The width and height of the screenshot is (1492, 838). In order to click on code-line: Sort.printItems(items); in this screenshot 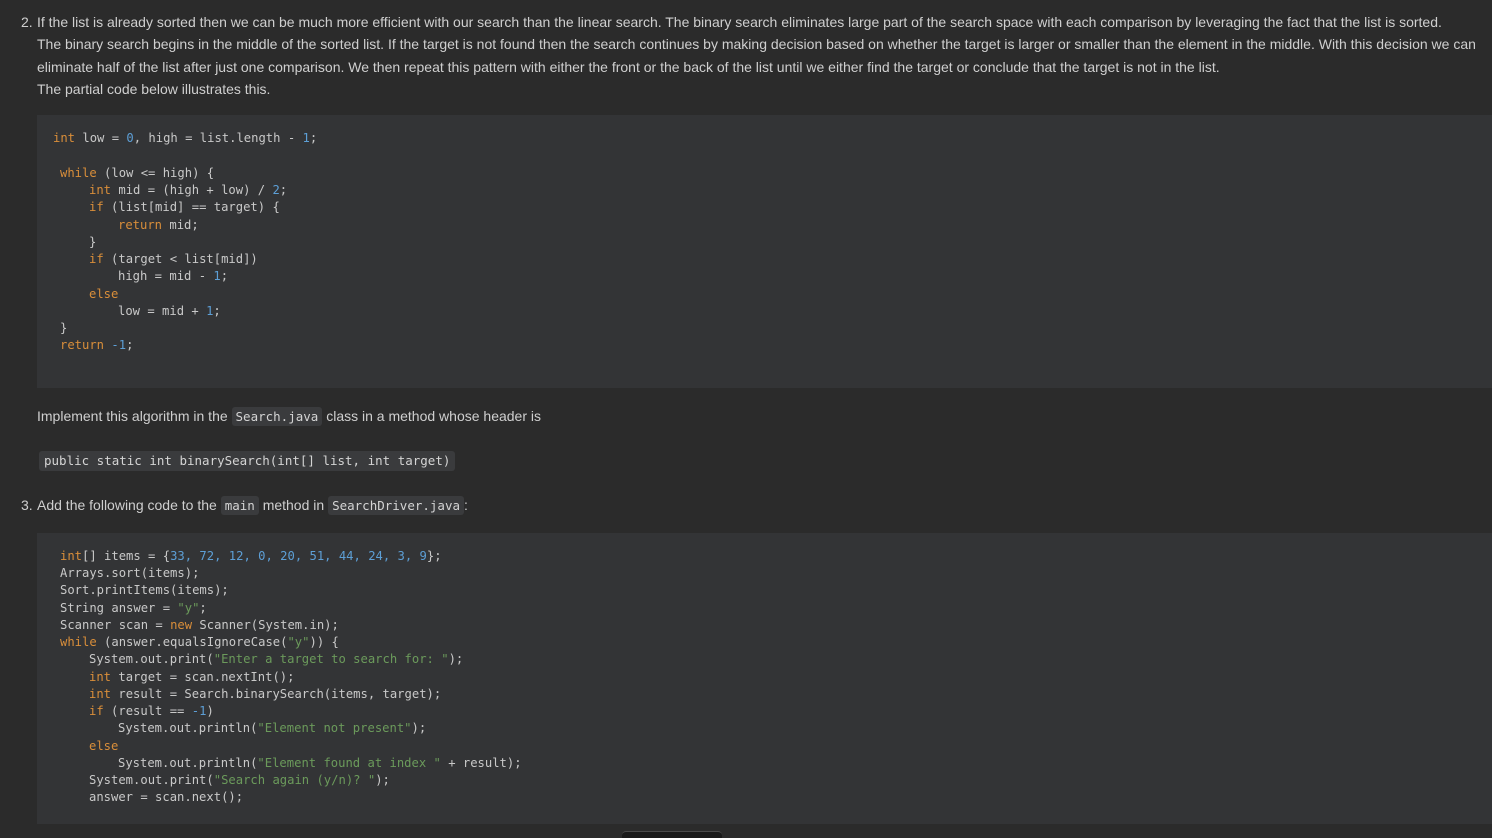, I will do `click(144, 590)`.